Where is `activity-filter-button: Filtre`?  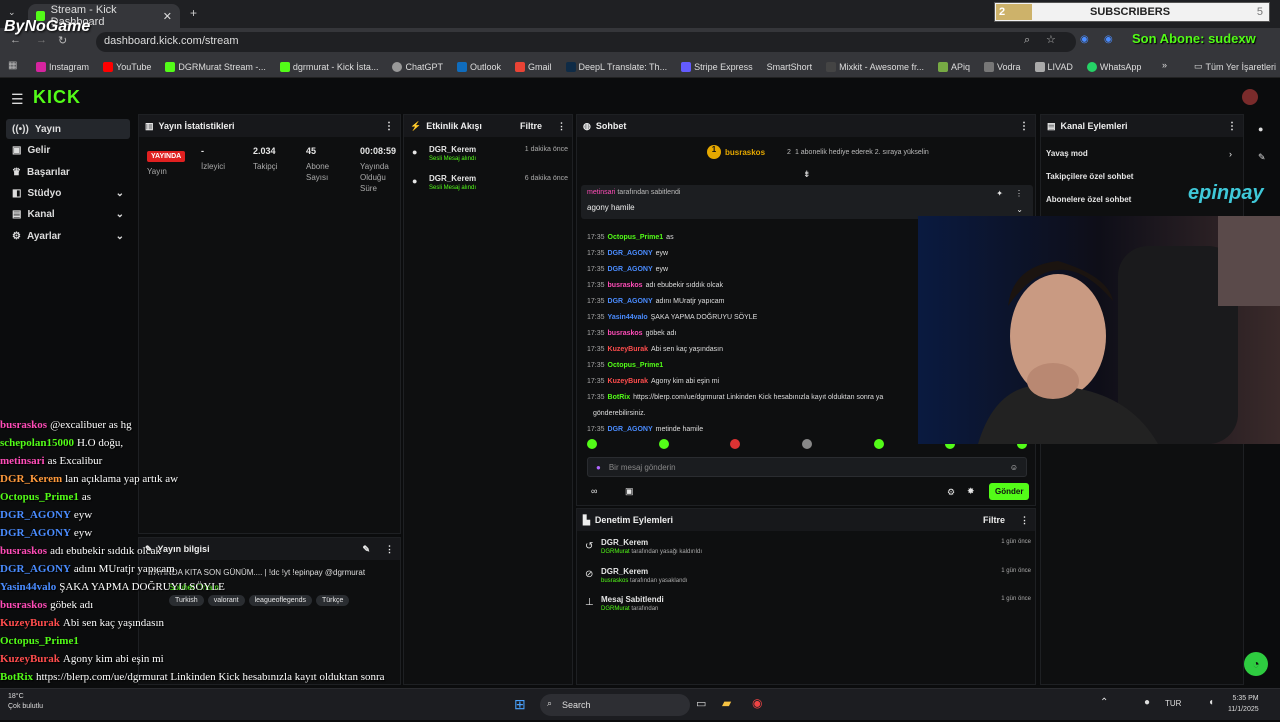
activity-filter-button: Filtre is located at coordinates (531, 126).